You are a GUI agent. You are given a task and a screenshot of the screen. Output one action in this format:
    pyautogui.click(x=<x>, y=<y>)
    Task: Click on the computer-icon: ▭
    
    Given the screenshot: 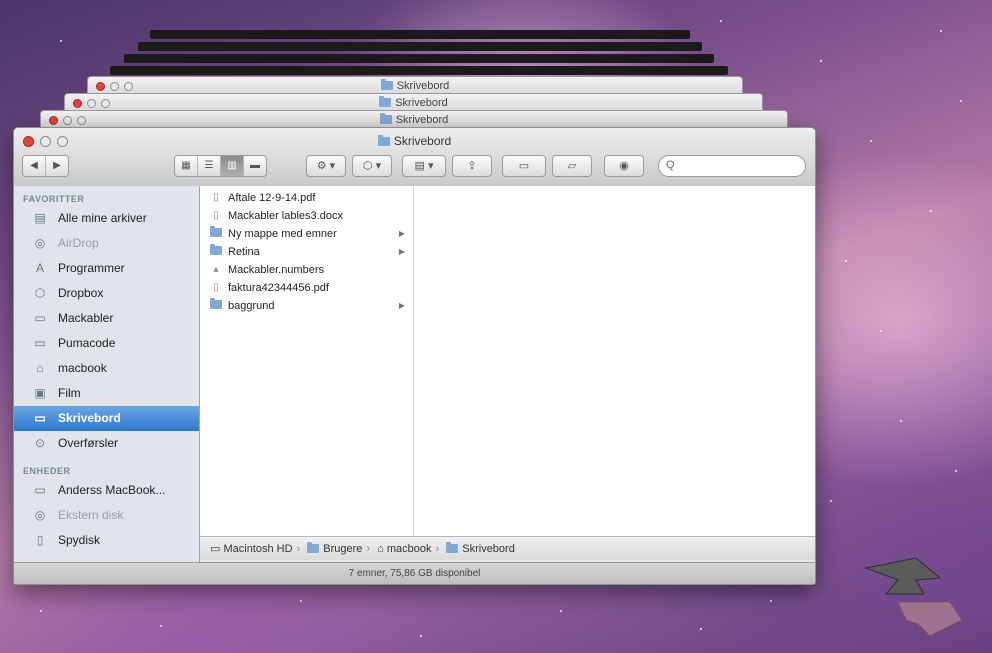 What is the action you would take?
    pyautogui.click(x=40, y=490)
    